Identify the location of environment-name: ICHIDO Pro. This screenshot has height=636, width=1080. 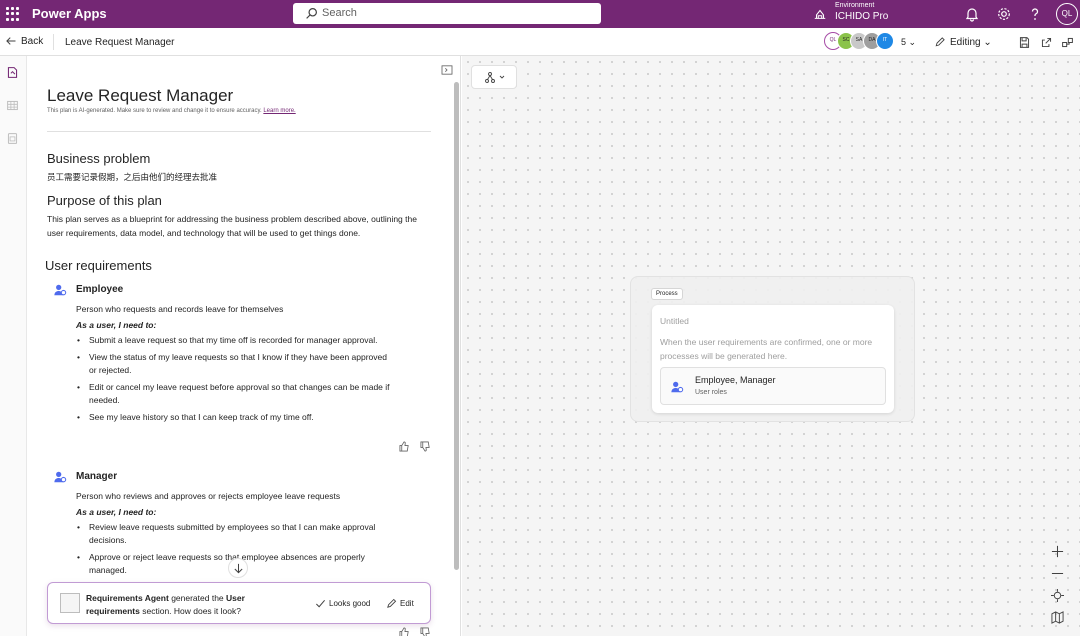
(861, 16).